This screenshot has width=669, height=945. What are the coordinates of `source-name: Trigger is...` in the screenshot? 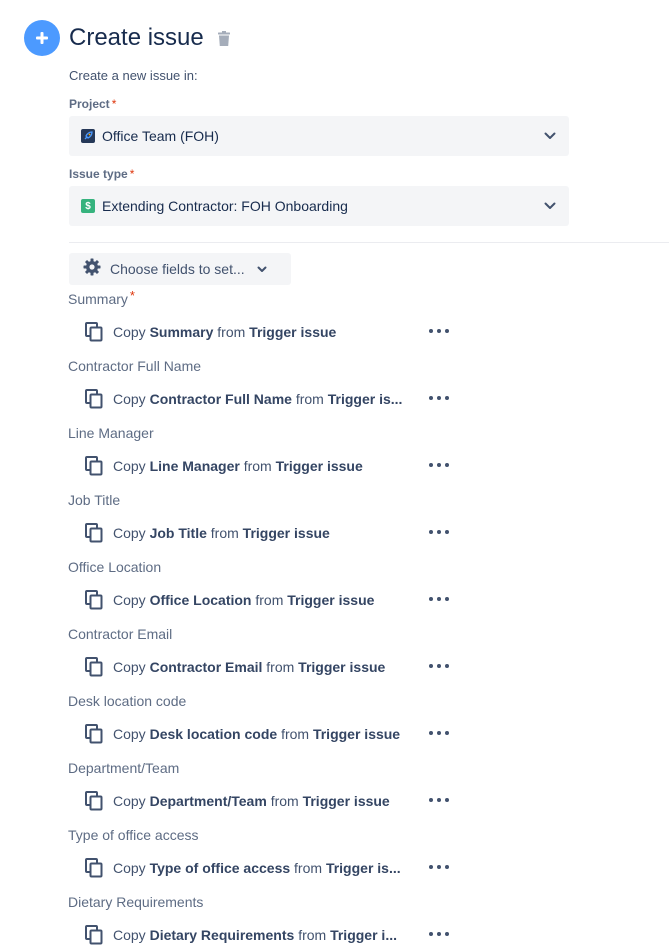 It's located at (363, 868).